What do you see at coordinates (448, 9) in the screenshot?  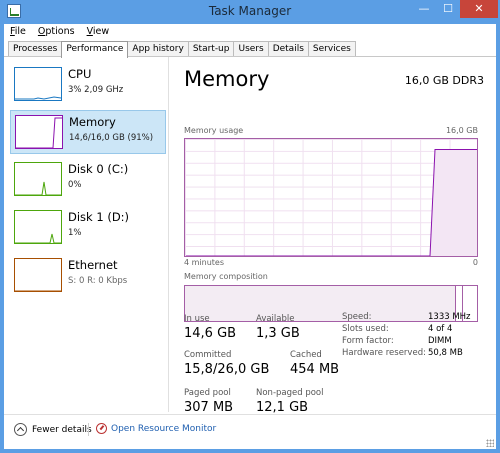 I see `maximize-button: ☐` at bounding box center [448, 9].